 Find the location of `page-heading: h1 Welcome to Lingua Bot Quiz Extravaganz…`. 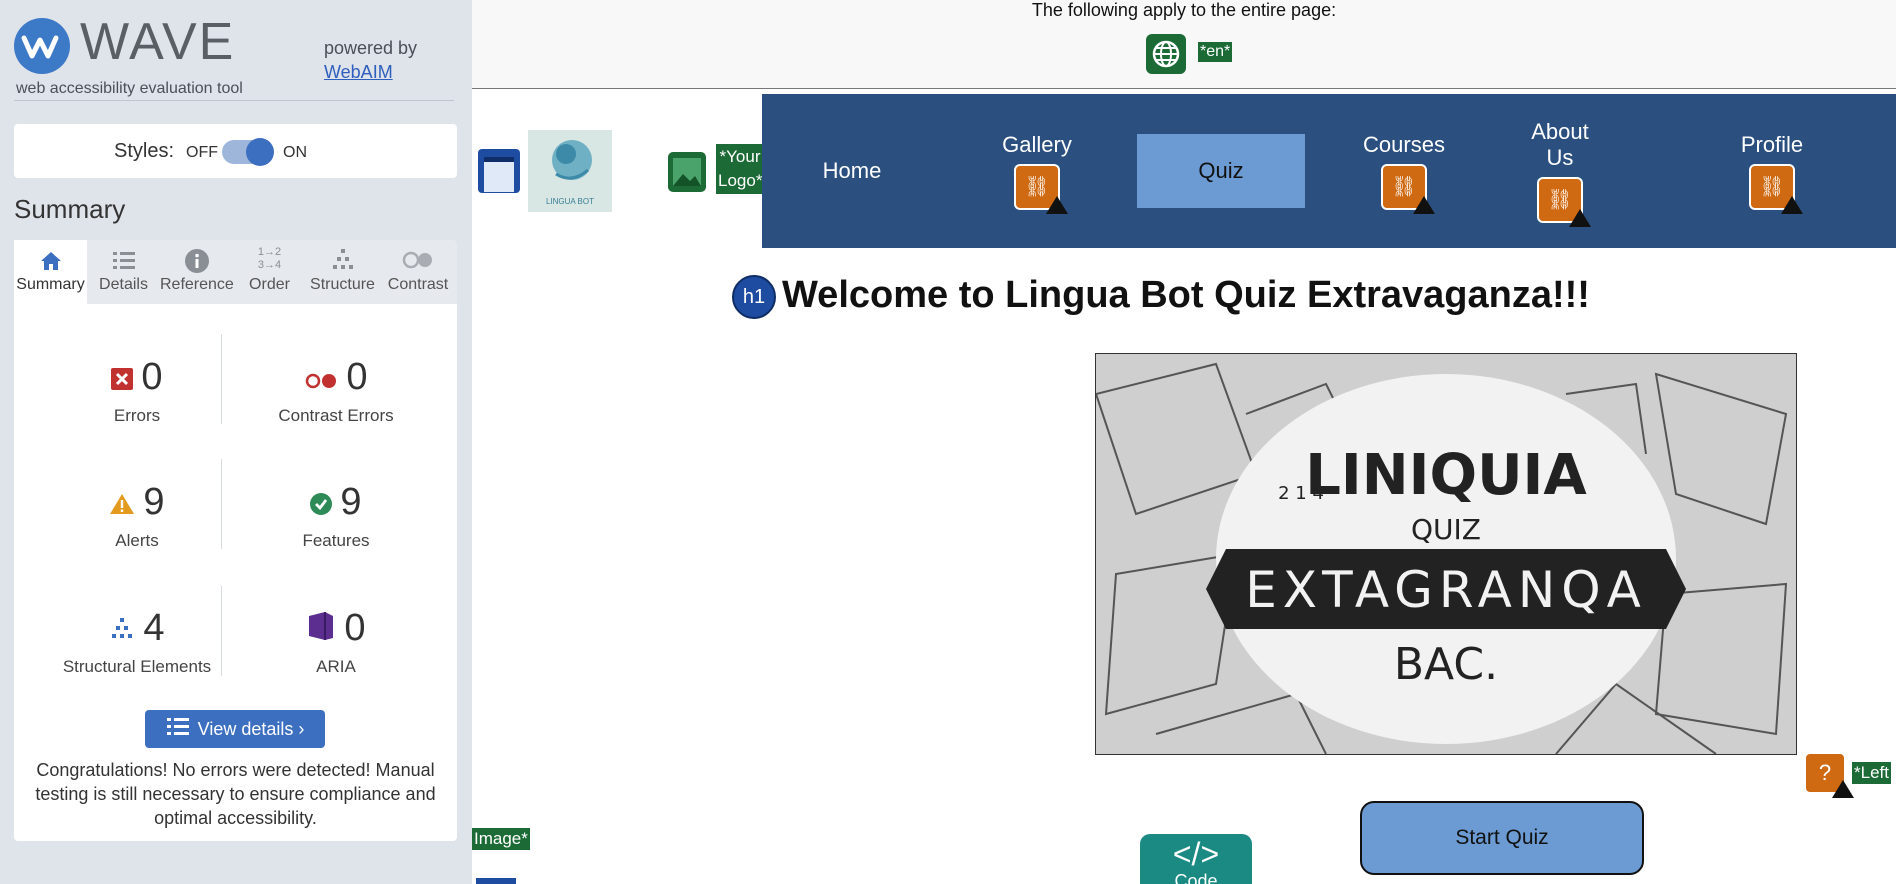

page-heading: h1 Welcome to Lingua Bot Quiz Extravaganz… is located at coordinates (1161, 296).